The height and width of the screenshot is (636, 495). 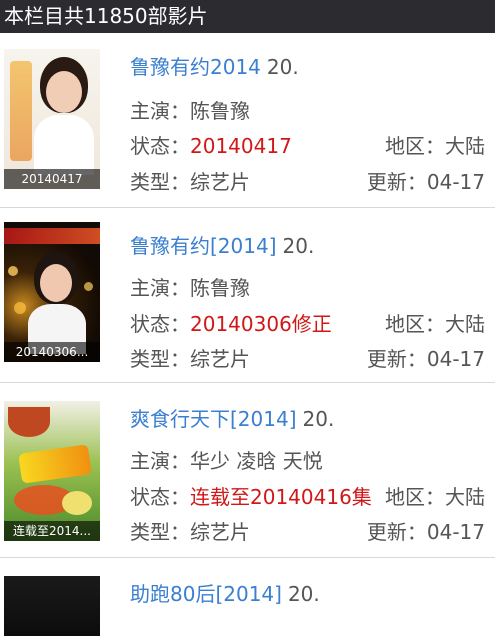 I want to click on header-title: 本栏目共11850部影片, so click(x=106, y=16).